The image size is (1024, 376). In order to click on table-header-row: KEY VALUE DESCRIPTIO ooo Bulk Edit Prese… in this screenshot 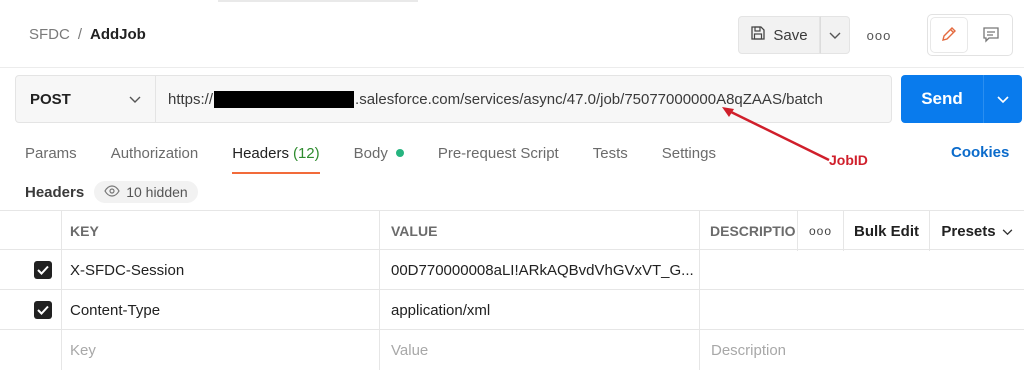, I will do `click(512, 230)`.